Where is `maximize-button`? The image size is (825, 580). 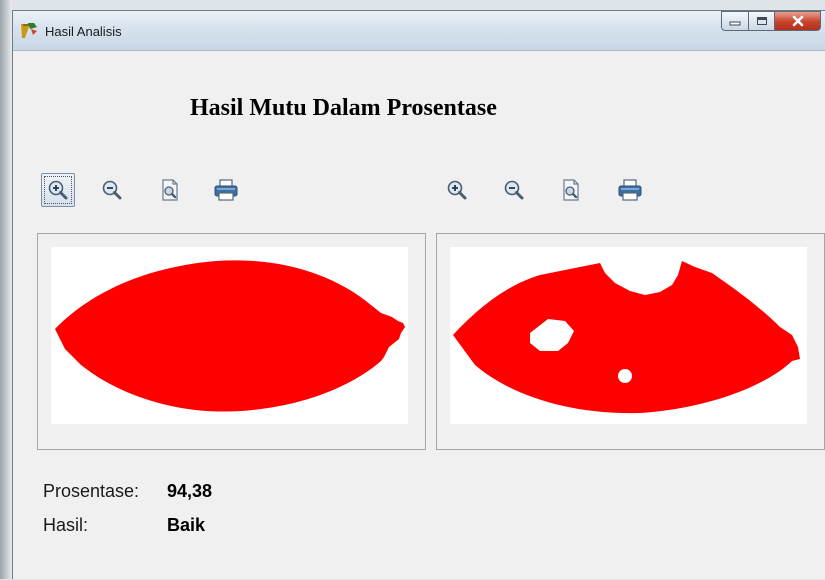 maximize-button is located at coordinates (762, 21).